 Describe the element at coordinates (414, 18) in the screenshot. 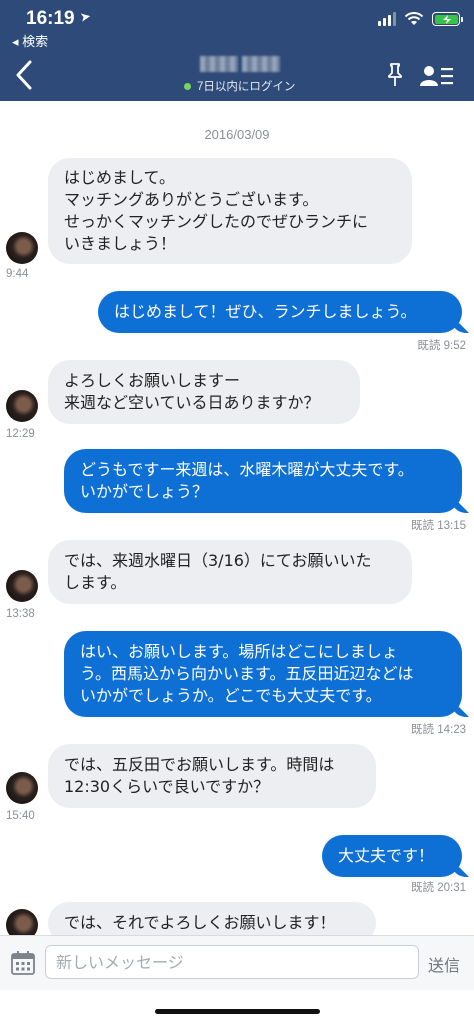

I see `wifi-icon` at that location.